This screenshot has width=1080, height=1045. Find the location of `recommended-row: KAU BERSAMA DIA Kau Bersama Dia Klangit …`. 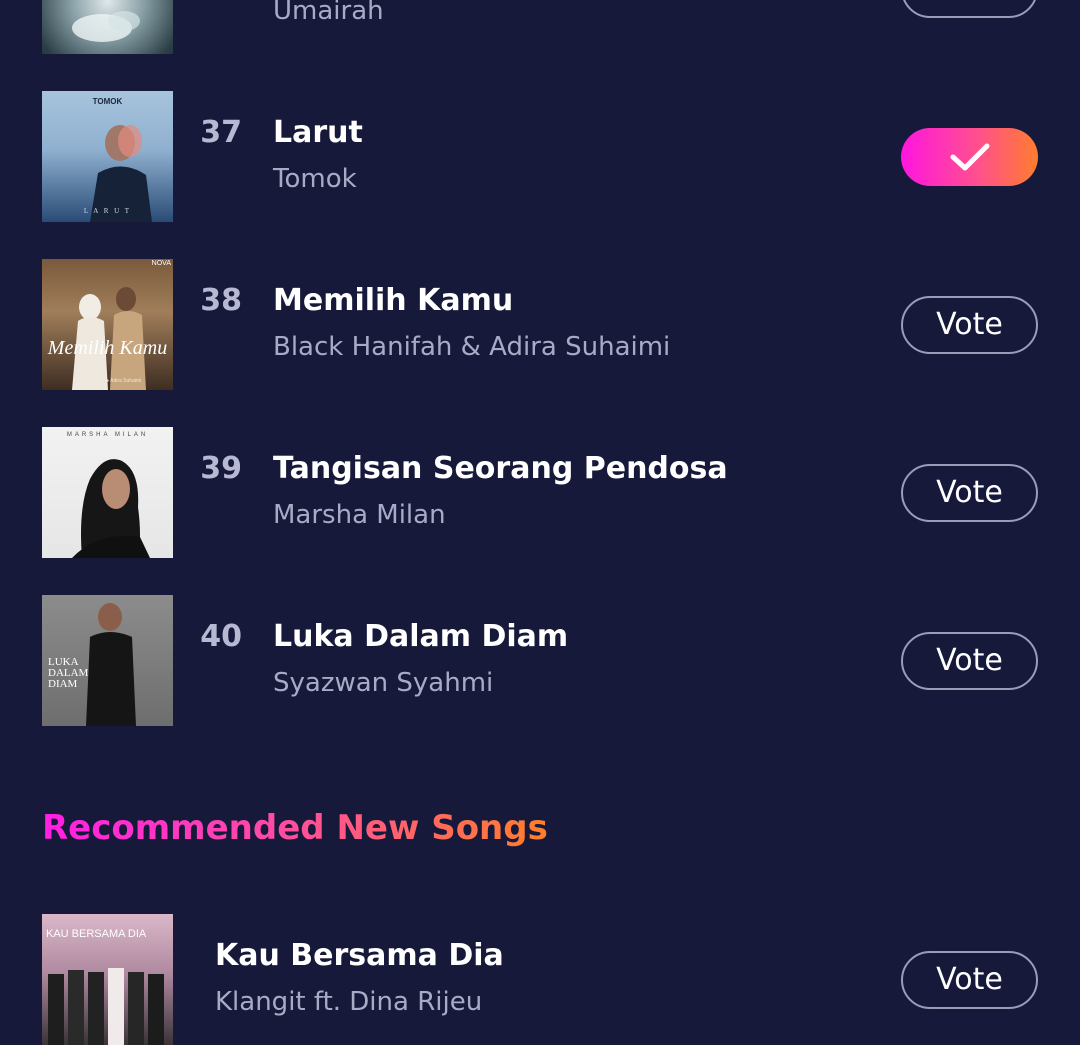

recommended-row: KAU BERSAMA DIA Kau Bersama Dia Klangit … is located at coordinates (540, 979).